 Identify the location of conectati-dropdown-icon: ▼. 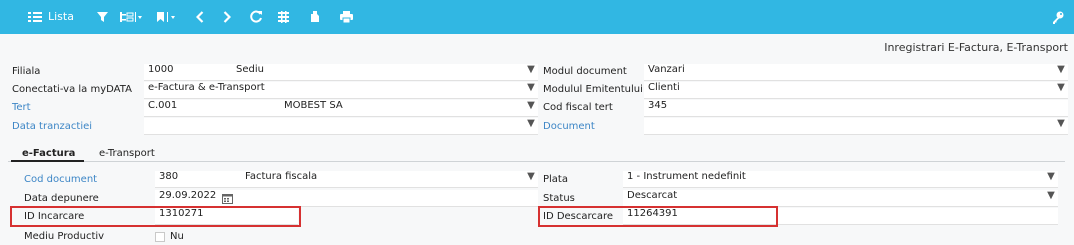
(531, 87).